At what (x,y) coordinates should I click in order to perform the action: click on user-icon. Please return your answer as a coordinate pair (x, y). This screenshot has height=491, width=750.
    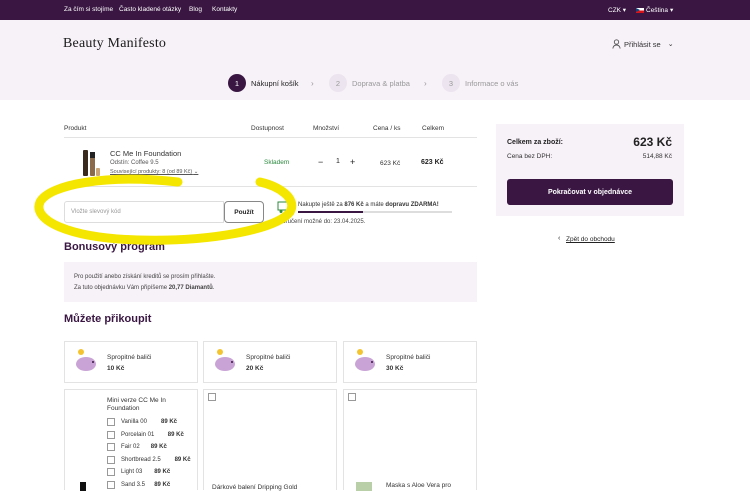
    Looking at the image, I should click on (616, 44).